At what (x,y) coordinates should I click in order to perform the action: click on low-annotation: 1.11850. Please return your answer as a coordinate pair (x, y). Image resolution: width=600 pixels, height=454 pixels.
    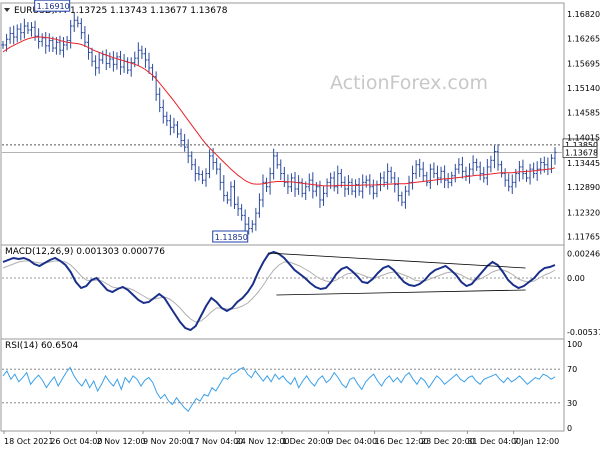
    Looking at the image, I should click on (230, 236).